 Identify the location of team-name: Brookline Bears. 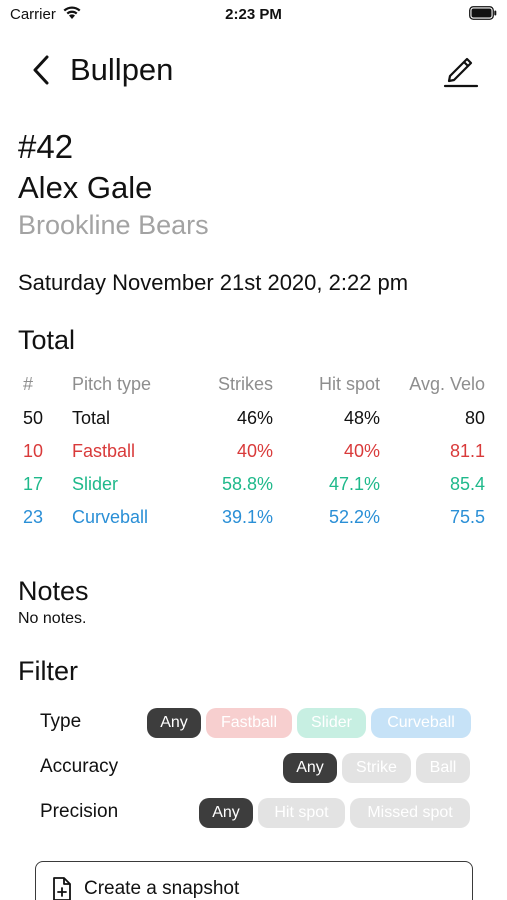
(113, 225).